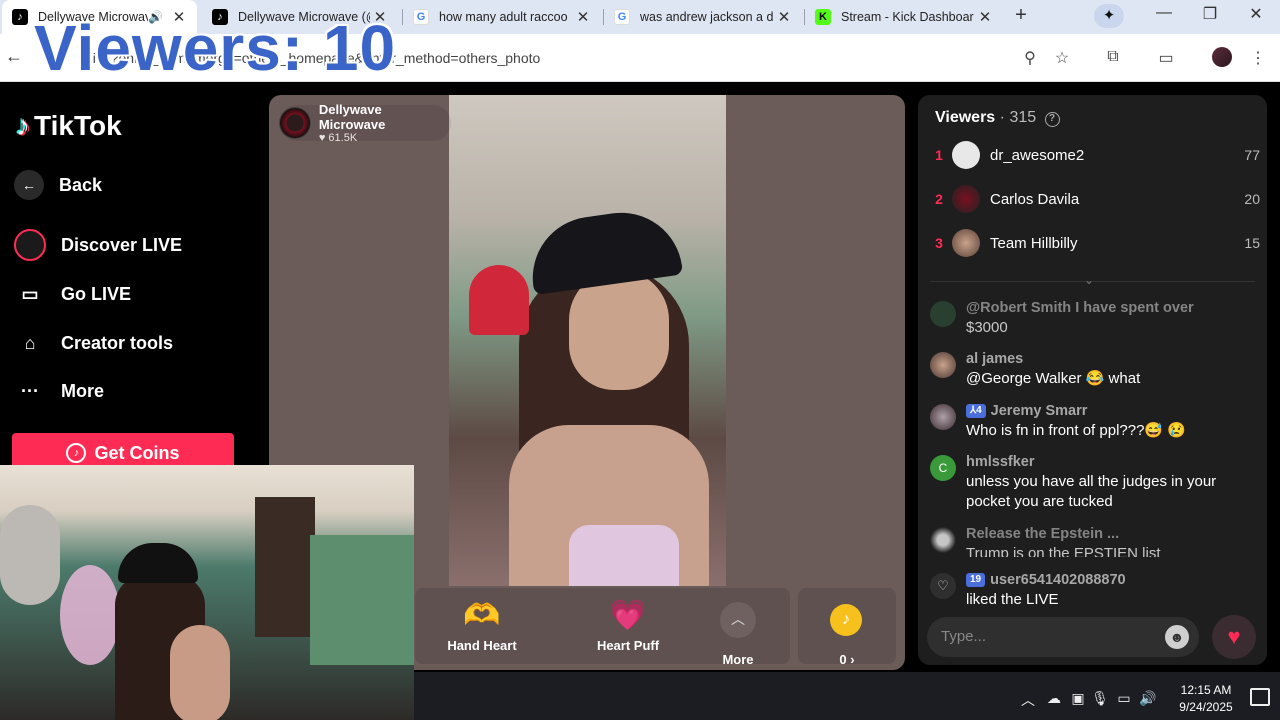 The image size is (1280, 720). I want to click on viewer-score: 20, so click(1252, 199).